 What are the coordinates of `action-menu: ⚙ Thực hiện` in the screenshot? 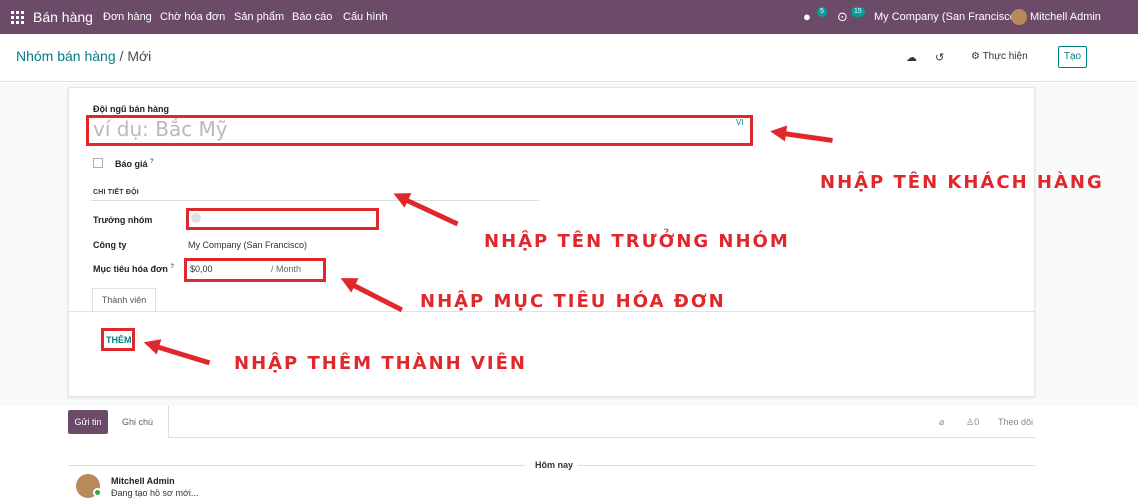 It's located at (999, 56).